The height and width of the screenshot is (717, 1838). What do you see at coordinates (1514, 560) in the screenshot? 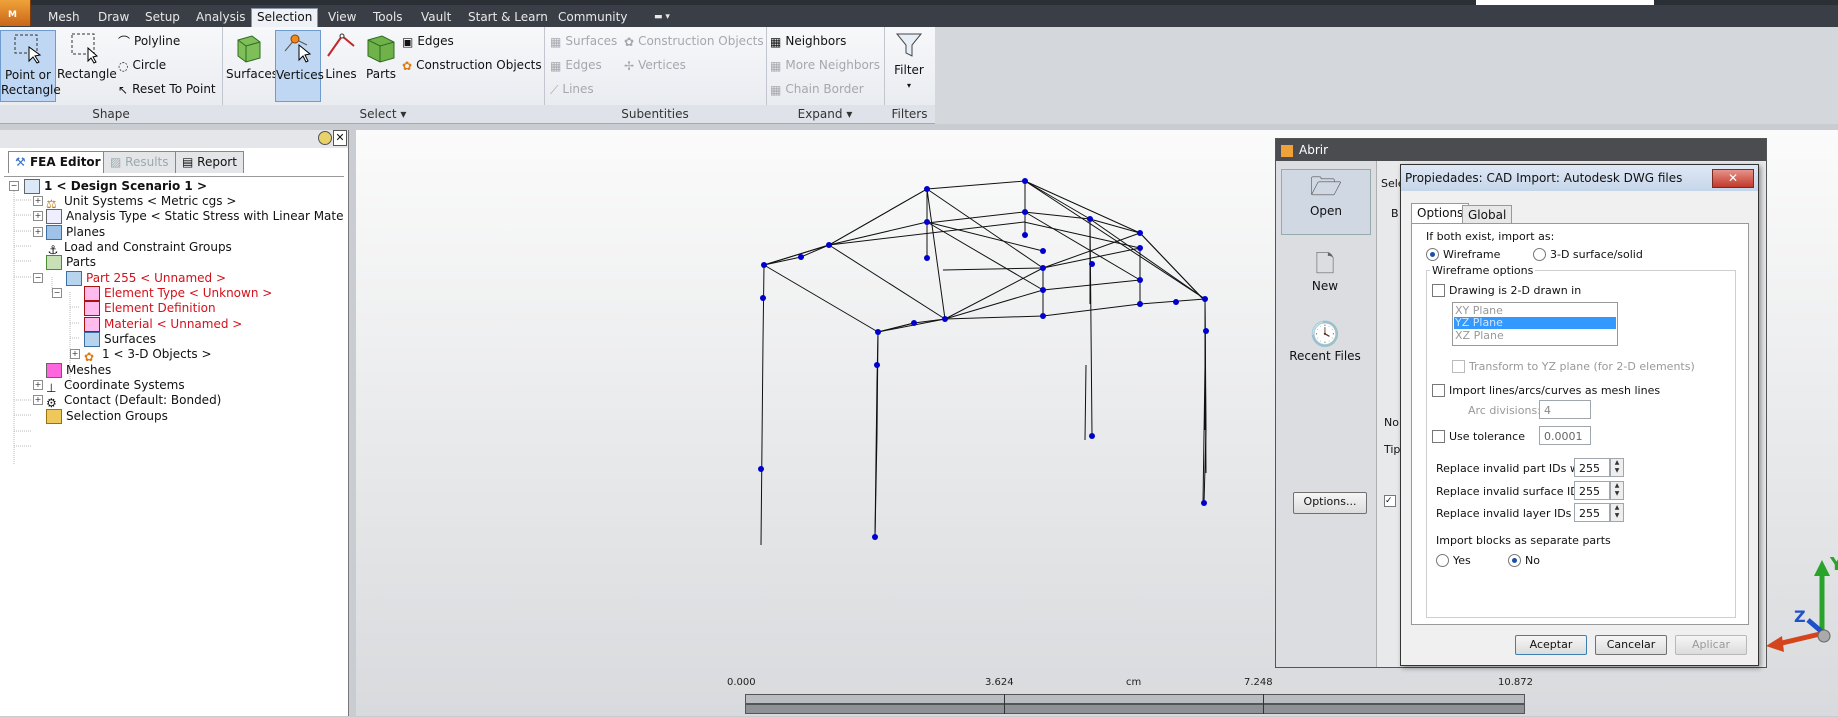
I see `import-blocks-no-radio` at bounding box center [1514, 560].